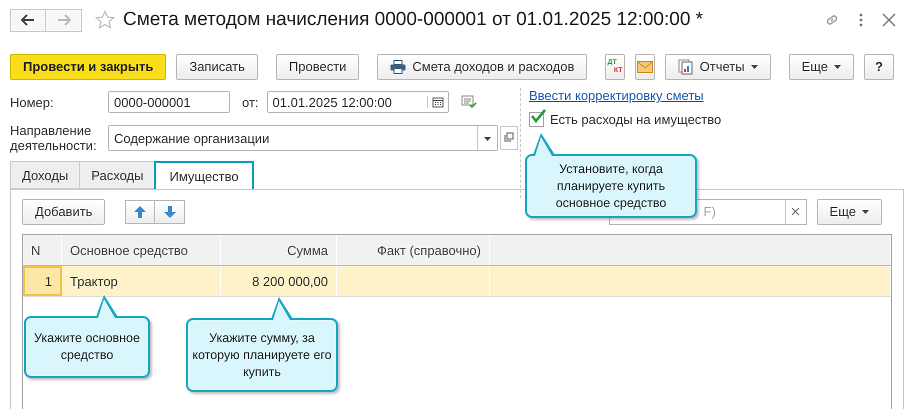 Image resolution: width=914 pixels, height=409 pixels. What do you see at coordinates (879, 67) in the screenshot?
I see `toolbar-button: ?` at bounding box center [879, 67].